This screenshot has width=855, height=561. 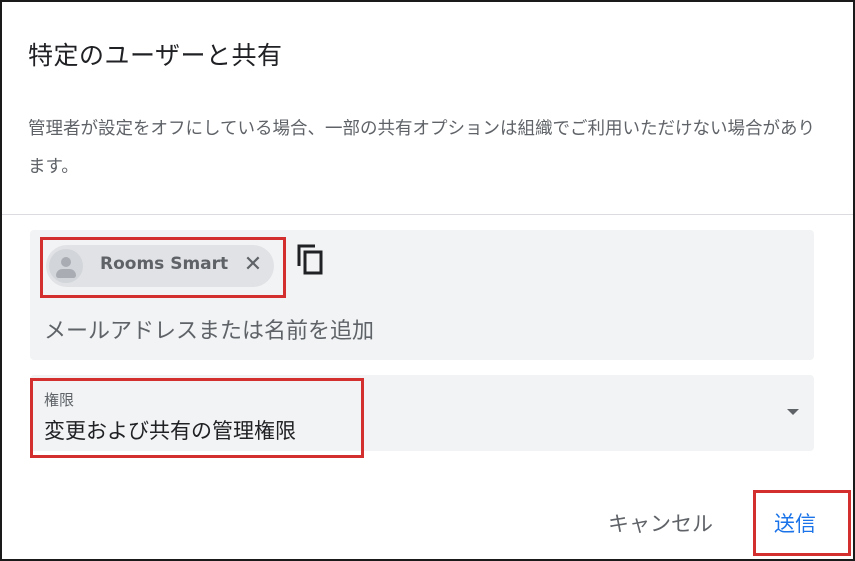 What do you see at coordinates (394, 331) in the screenshot?
I see `add-recipient-input` at bounding box center [394, 331].